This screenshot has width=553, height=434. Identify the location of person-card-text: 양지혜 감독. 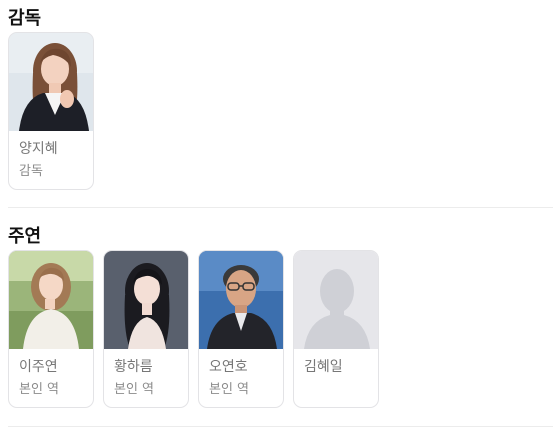
(51, 160).